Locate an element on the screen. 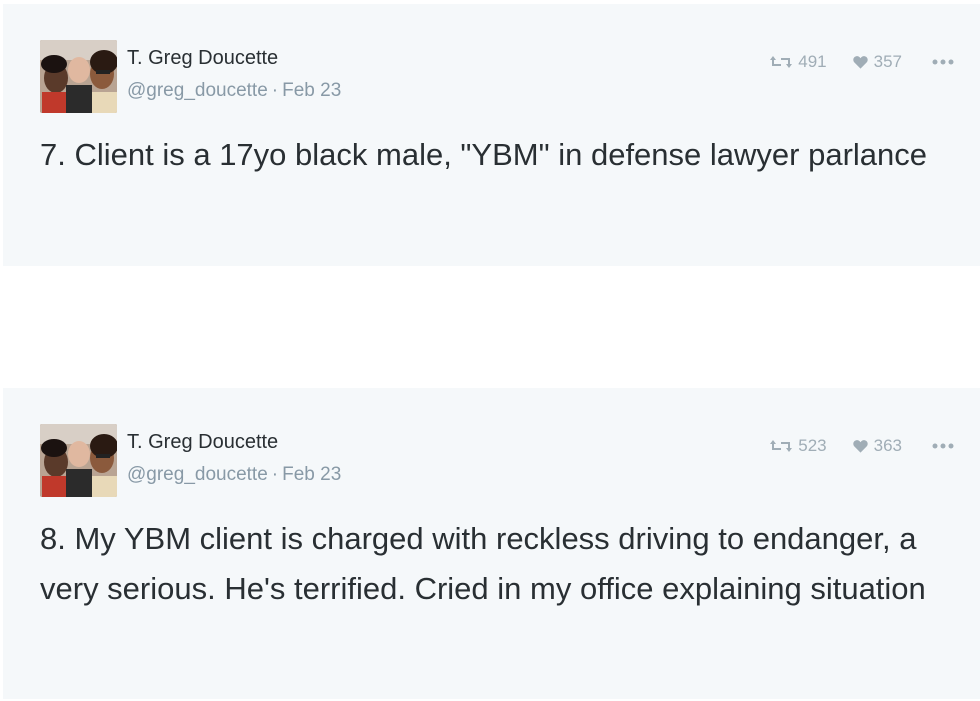 This screenshot has height=701, width=980. like-count: 363 is located at coordinates (887, 445).